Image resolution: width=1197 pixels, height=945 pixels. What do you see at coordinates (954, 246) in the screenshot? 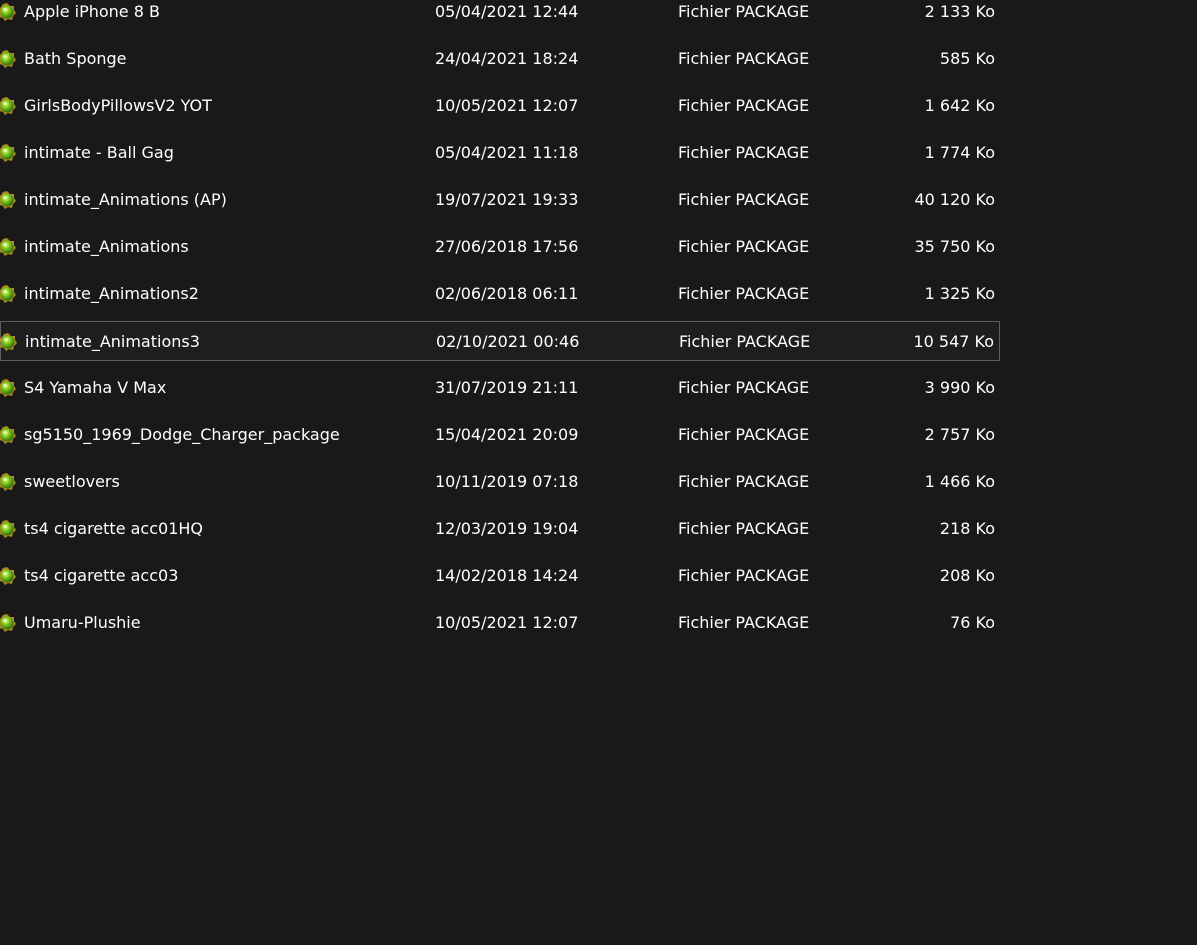
I see `file-size: 35 750 Ko` at bounding box center [954, 246].